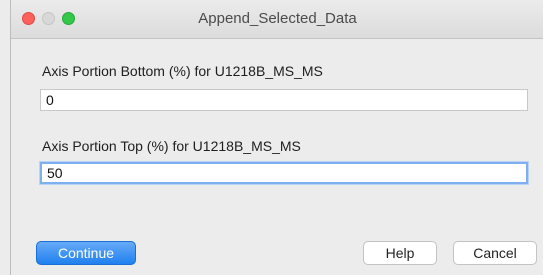 This screenshot has width=543, height=275. What do you see at coordinates (86, 253) in the screenshot?
I see `continue-button: Continue` at bounding box center [86, 253].